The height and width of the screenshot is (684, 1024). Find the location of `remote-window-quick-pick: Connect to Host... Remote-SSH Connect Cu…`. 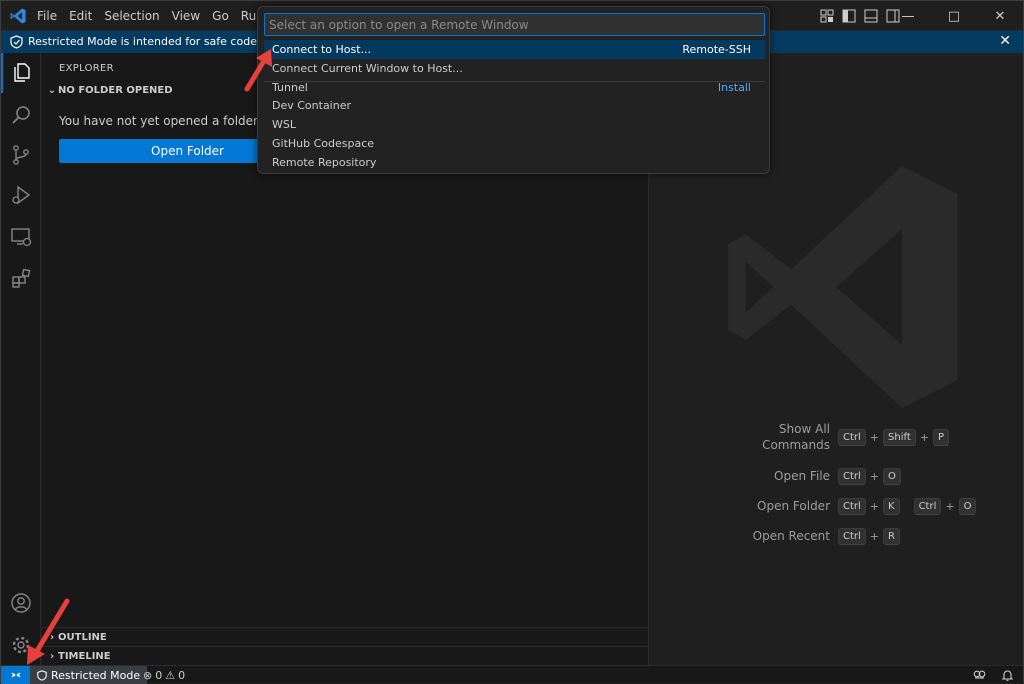

remote-window-quick-pick: Connect to Host... Remote-SSH Connect Cu… is located at coordinates (513, 90).